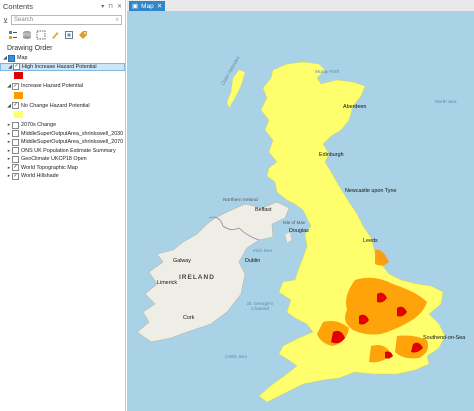 The image size is (474, 411). What do you see at coordinates (62, 6) in the screenshot?
I see `contents-header: Contents ▾ ⊓ ✕` at bounding box center [62, 6].